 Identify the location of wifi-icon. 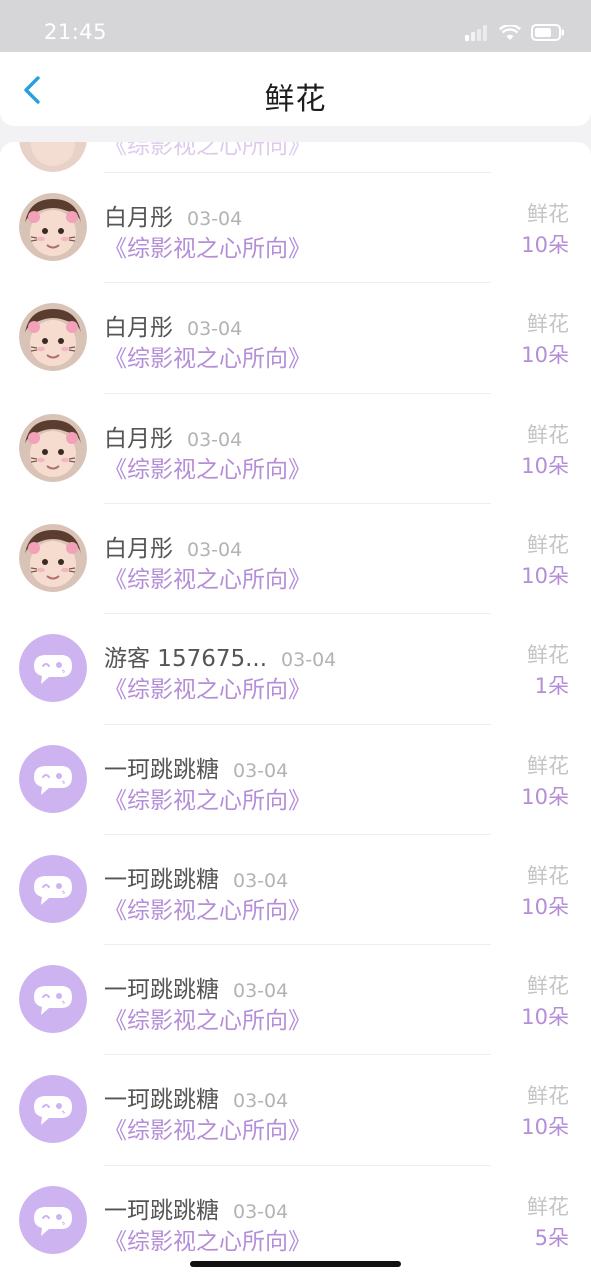
(510, 34).